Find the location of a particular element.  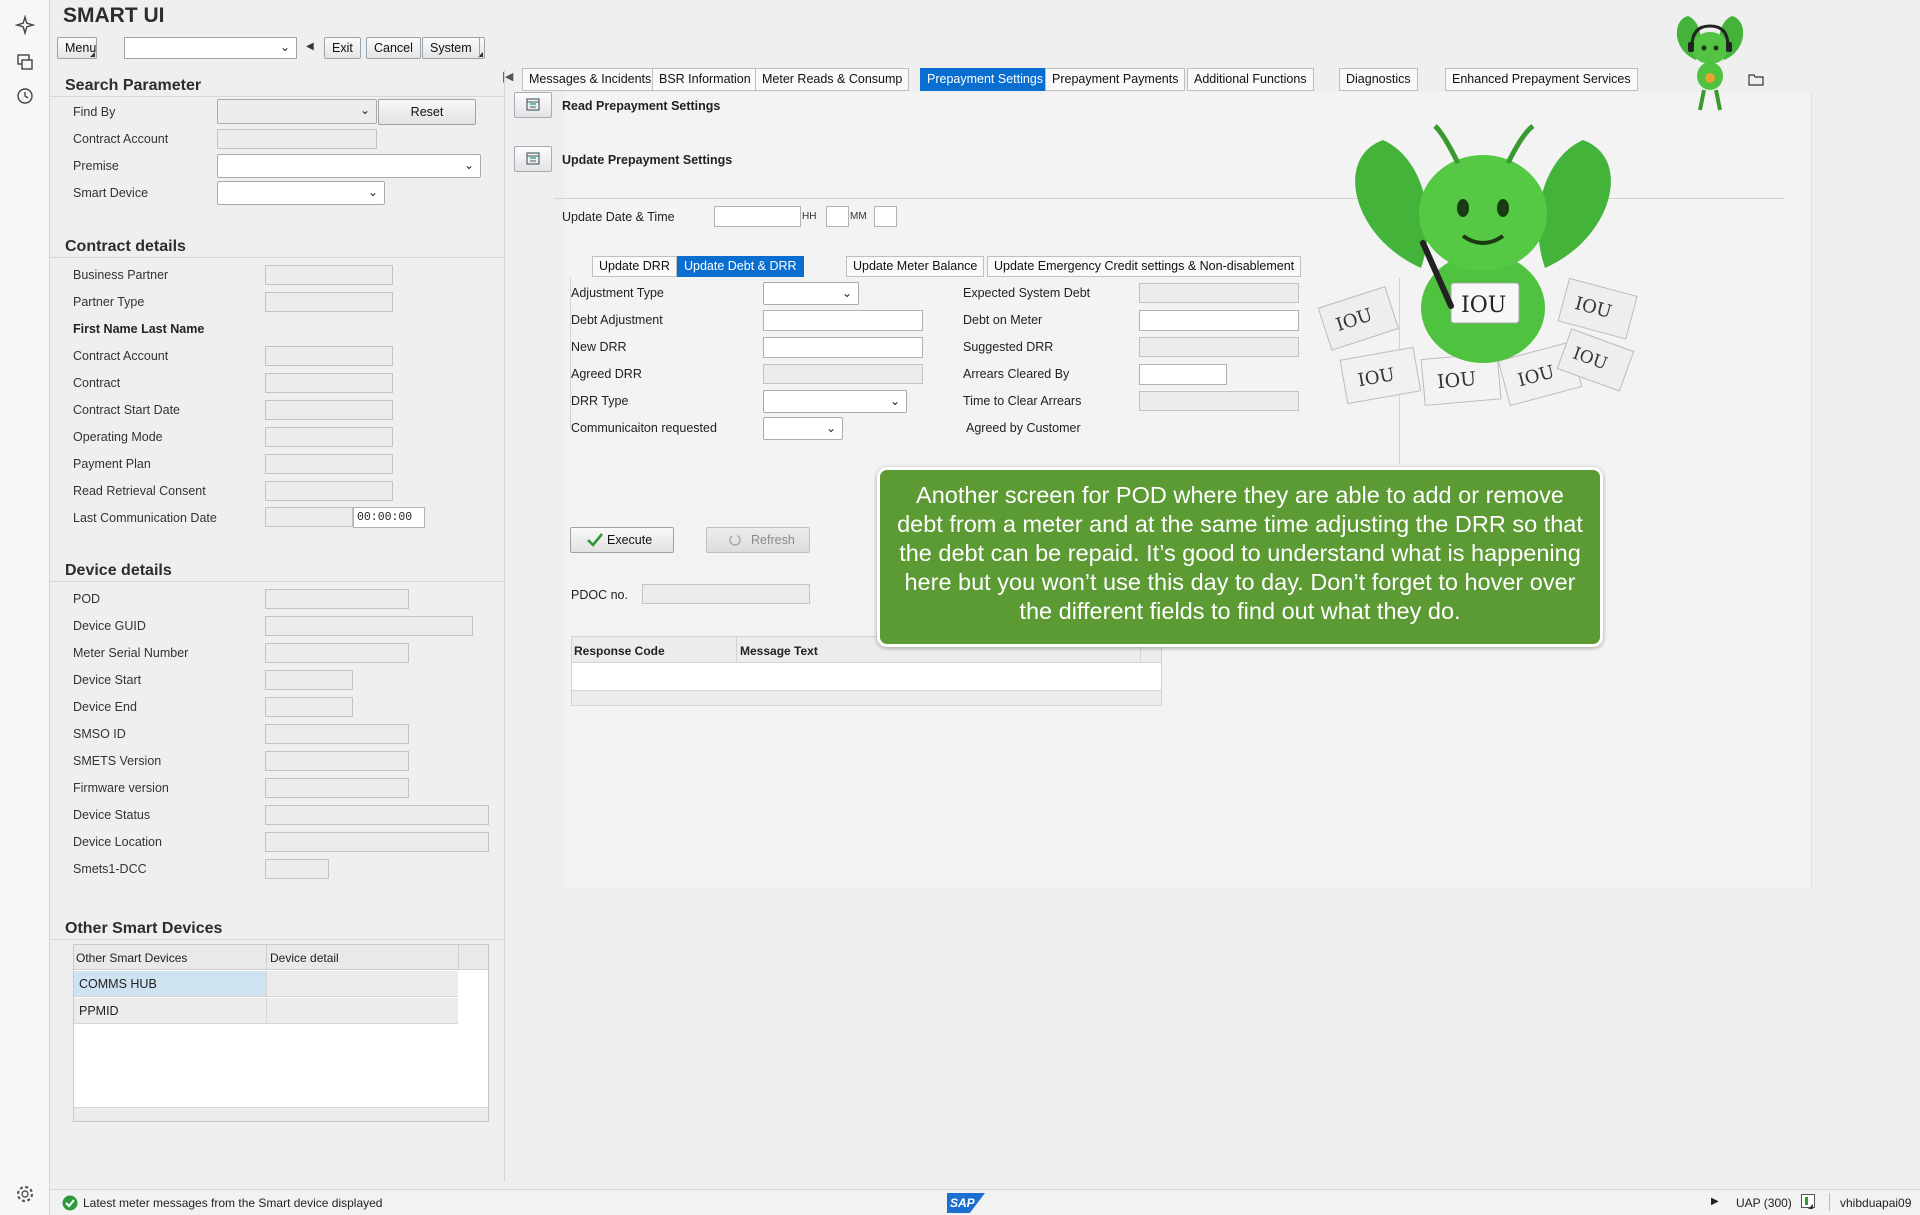

comm-requested-select: ⌄ is located at coordinates (803, 428).